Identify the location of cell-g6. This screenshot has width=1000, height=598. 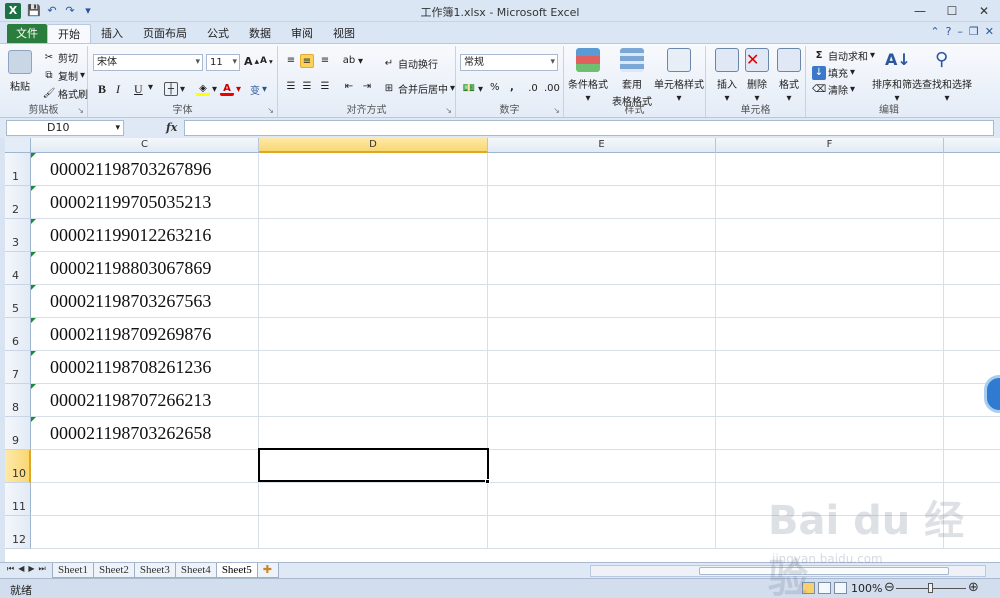
(972, 334).